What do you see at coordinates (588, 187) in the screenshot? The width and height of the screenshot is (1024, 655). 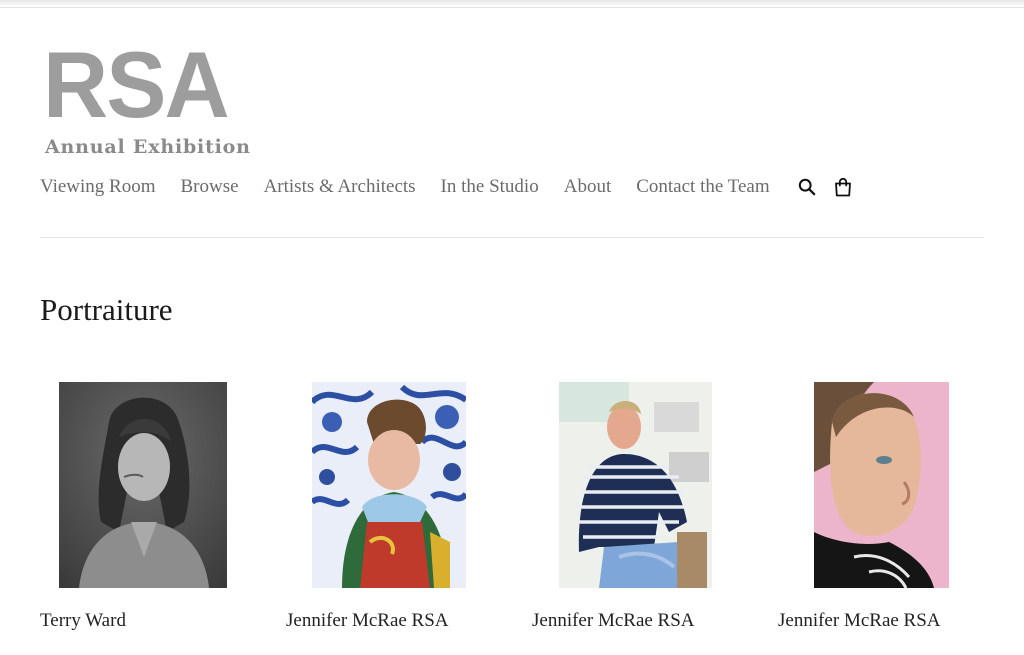 I see `nav-about: About` at bounding box center [588, 187].